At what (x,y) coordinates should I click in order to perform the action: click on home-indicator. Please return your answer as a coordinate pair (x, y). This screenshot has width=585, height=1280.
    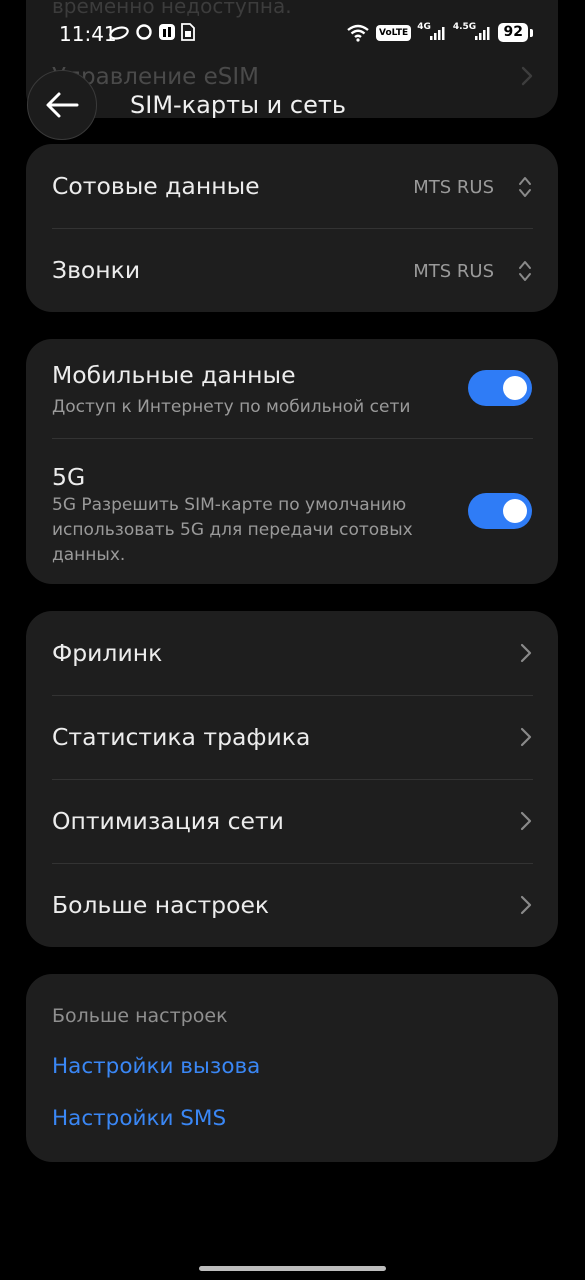
    Looking at the image, I should click on (292, 1268).